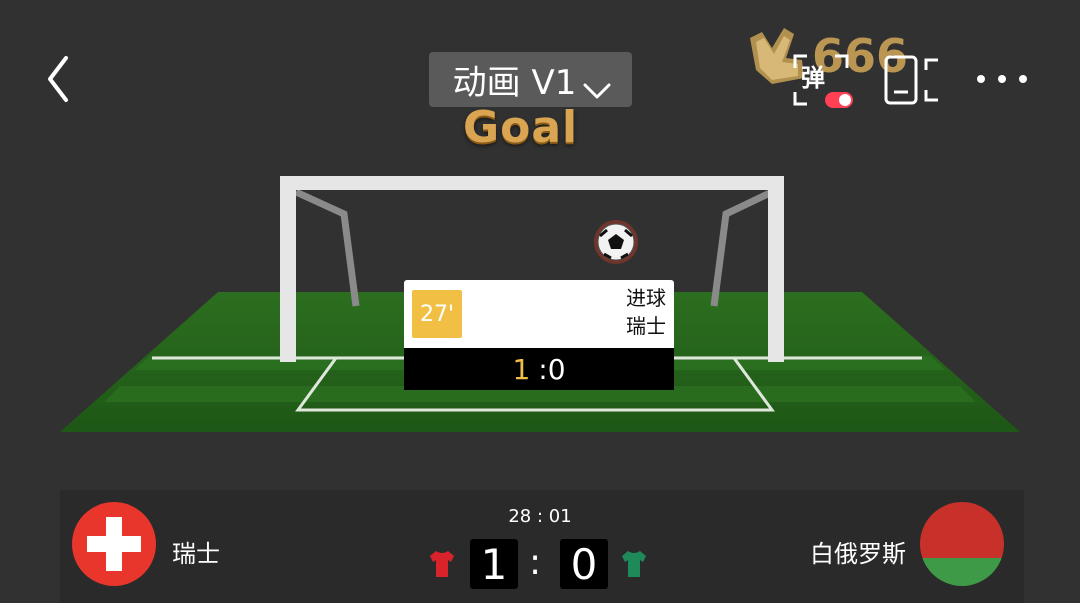 This screenshot has width=1080, height=603. What do you see at coordinates (634, 564) in the screenshot?
I see `away-jersey-icon` at bounding box center [634, 564].